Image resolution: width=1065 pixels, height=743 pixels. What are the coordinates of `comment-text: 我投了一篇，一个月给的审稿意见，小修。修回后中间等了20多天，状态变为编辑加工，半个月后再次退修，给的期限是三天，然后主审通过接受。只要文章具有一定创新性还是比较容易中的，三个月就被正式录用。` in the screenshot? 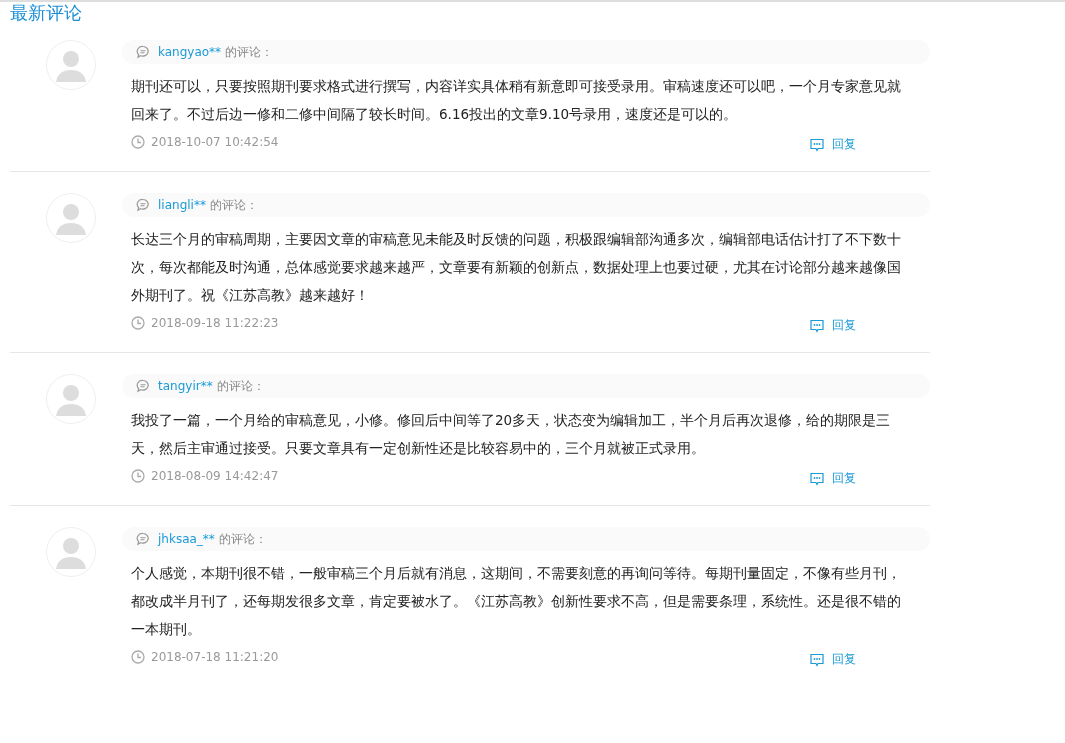 It's located at (511, 434).